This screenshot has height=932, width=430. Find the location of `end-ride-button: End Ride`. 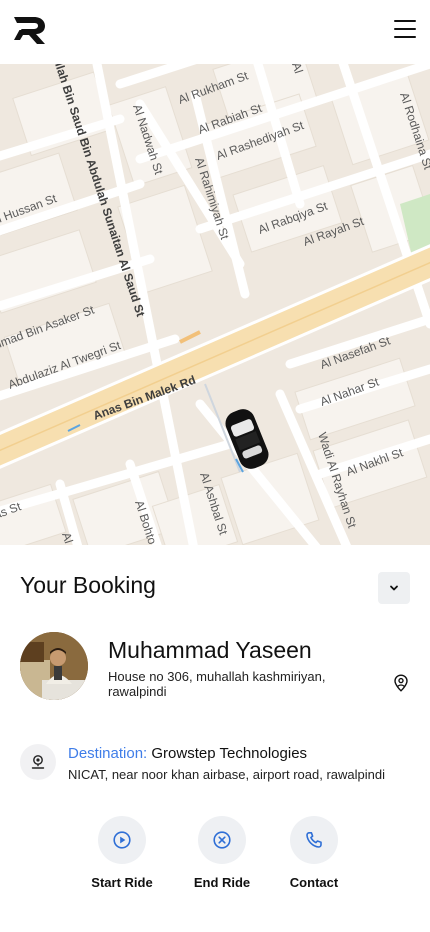

end-ride-button: End Ride is located at coordinates (222, 853).